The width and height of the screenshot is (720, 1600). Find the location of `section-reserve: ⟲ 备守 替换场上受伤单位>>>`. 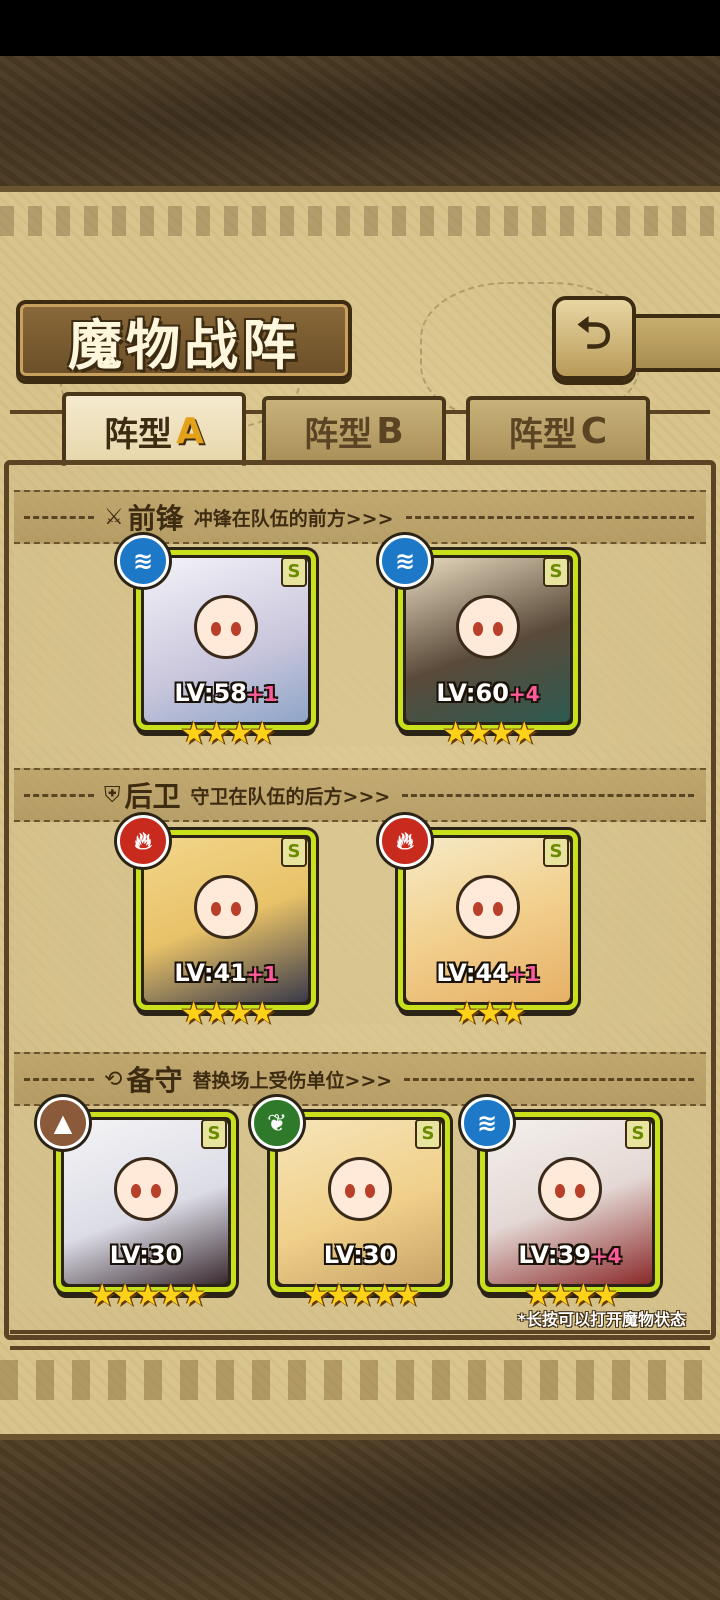

section-reserve: ⟲ 备守 替换场上受伤单位>>> is located at coordinates (360, 1079).